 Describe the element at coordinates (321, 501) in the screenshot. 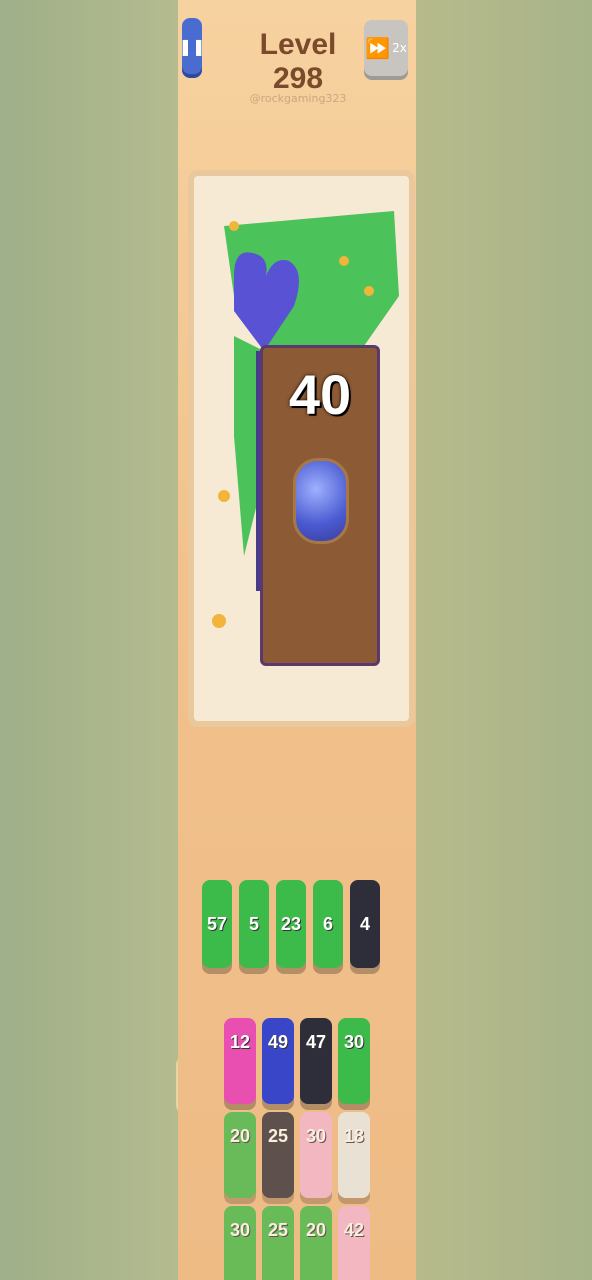

I see `jar-icon` at that location.